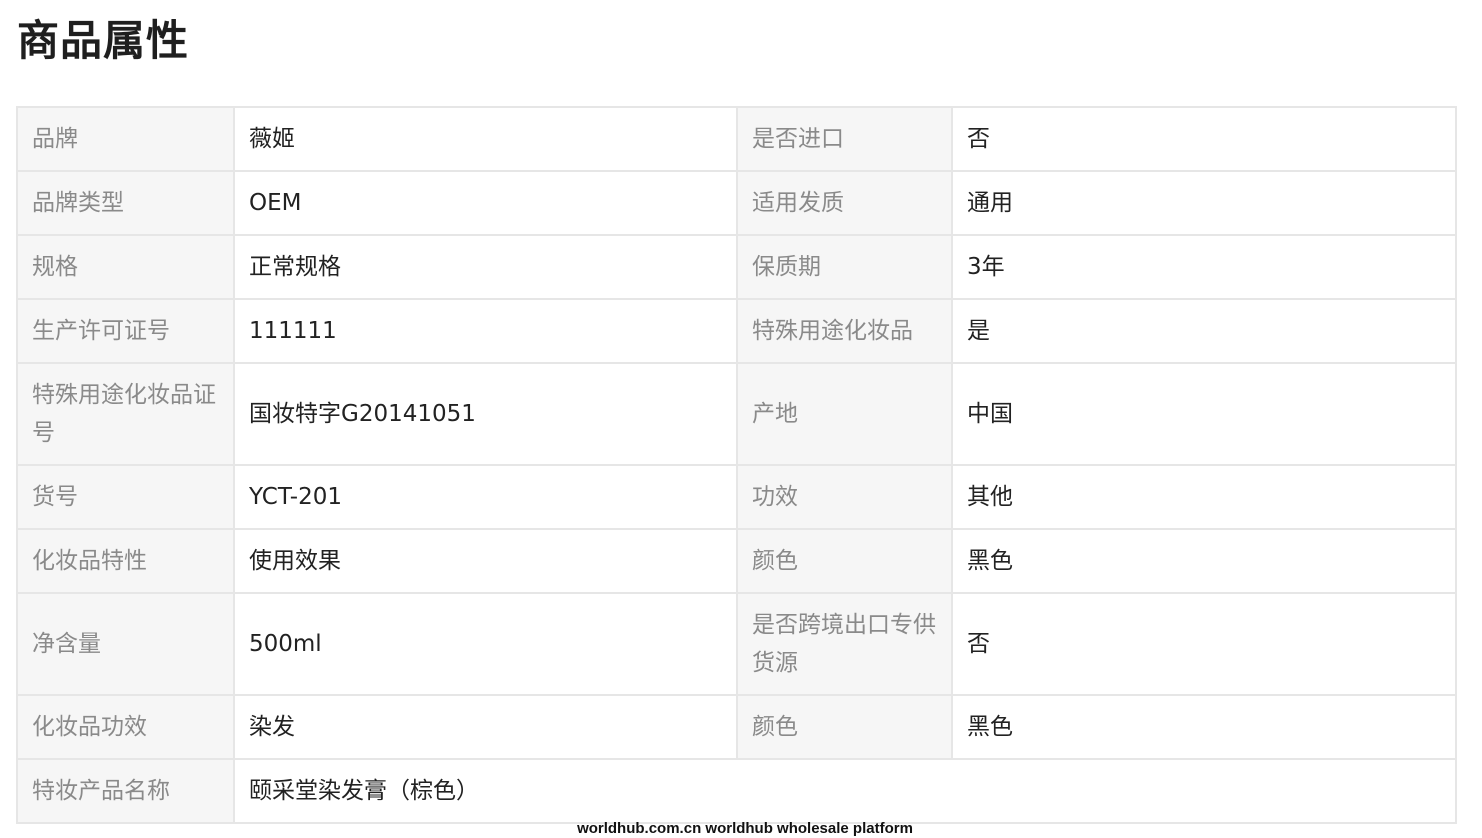  Describe the element at coordinates (125, 331) in the screenshot. I see `attr-key: 生产许可证号` at that location.